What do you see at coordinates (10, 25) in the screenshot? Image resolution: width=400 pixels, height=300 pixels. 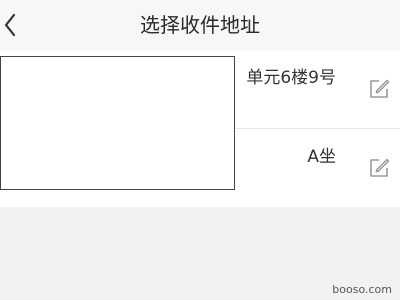 I see `chevron-left-icon` at bounding box center [10, 25].